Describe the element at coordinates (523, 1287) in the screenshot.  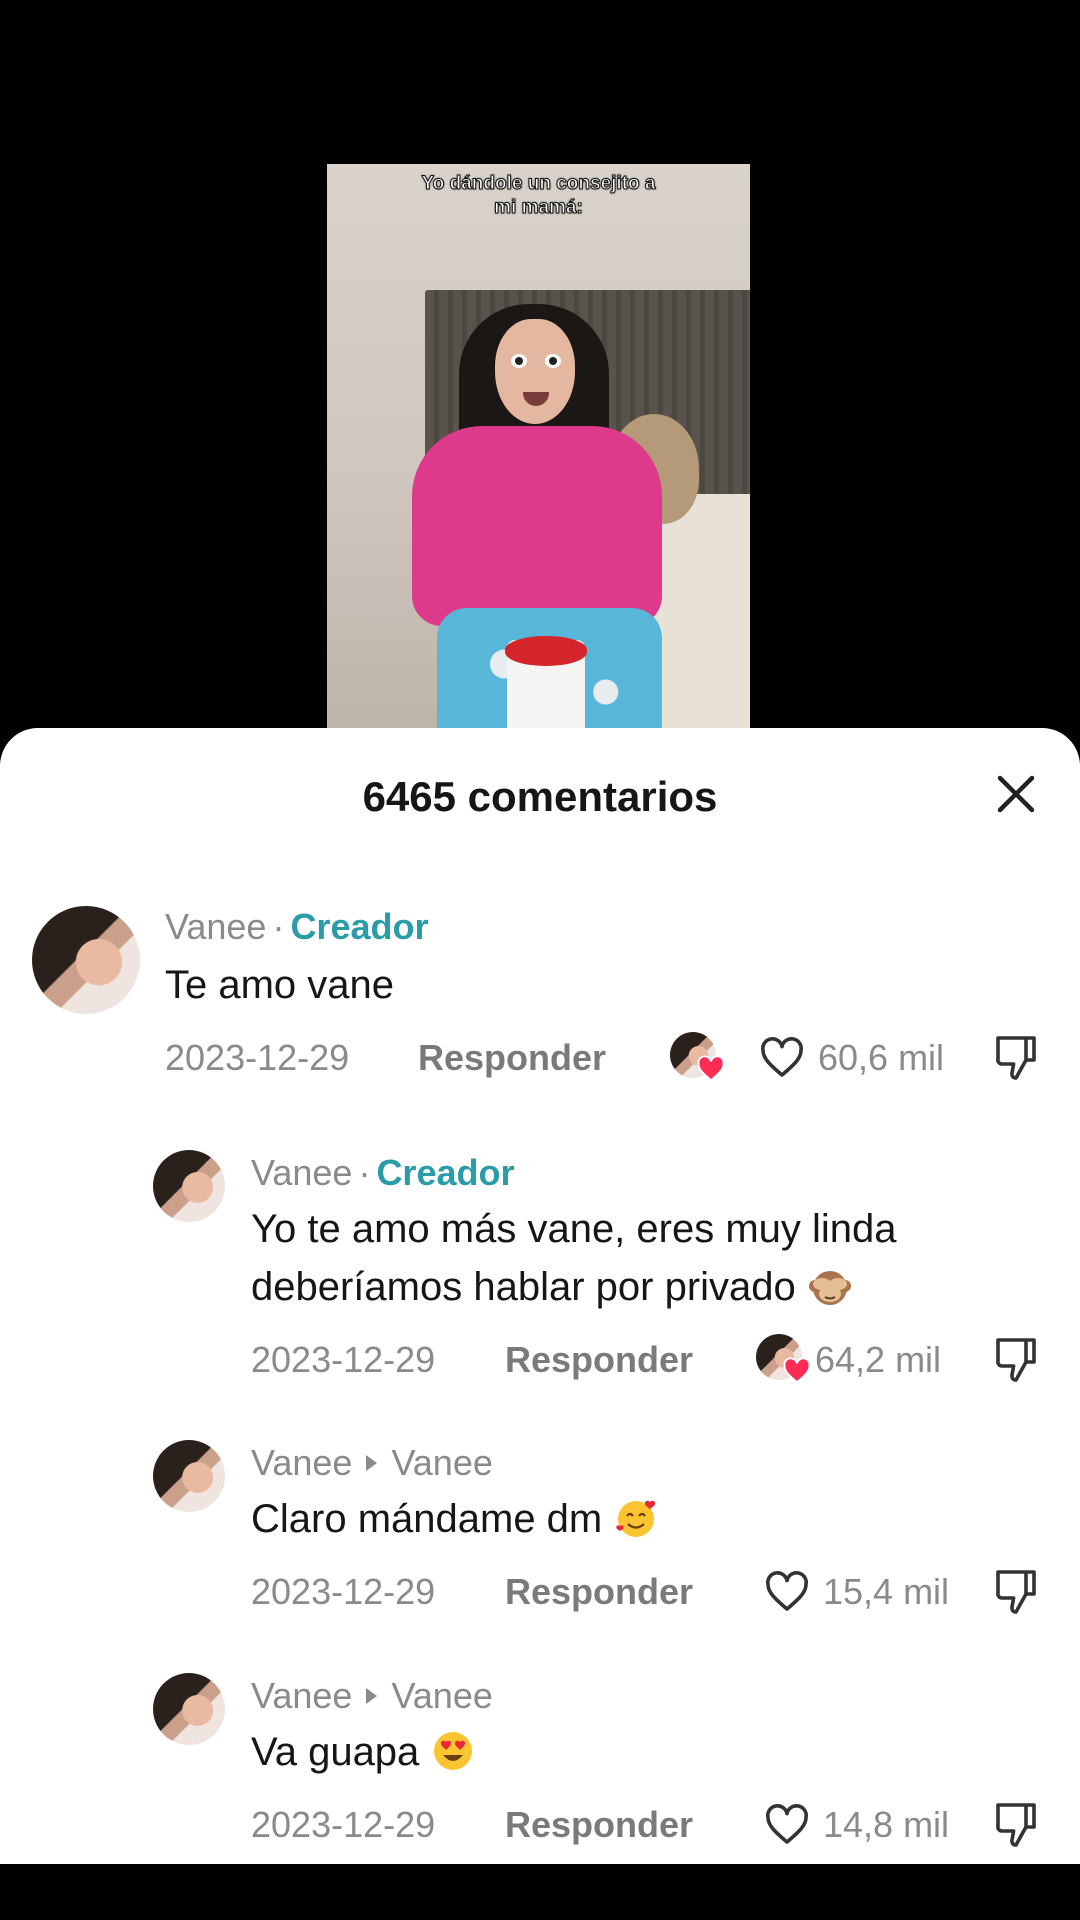
I see `comment-text-line-content: deberíamos hablar por privado` at that location.